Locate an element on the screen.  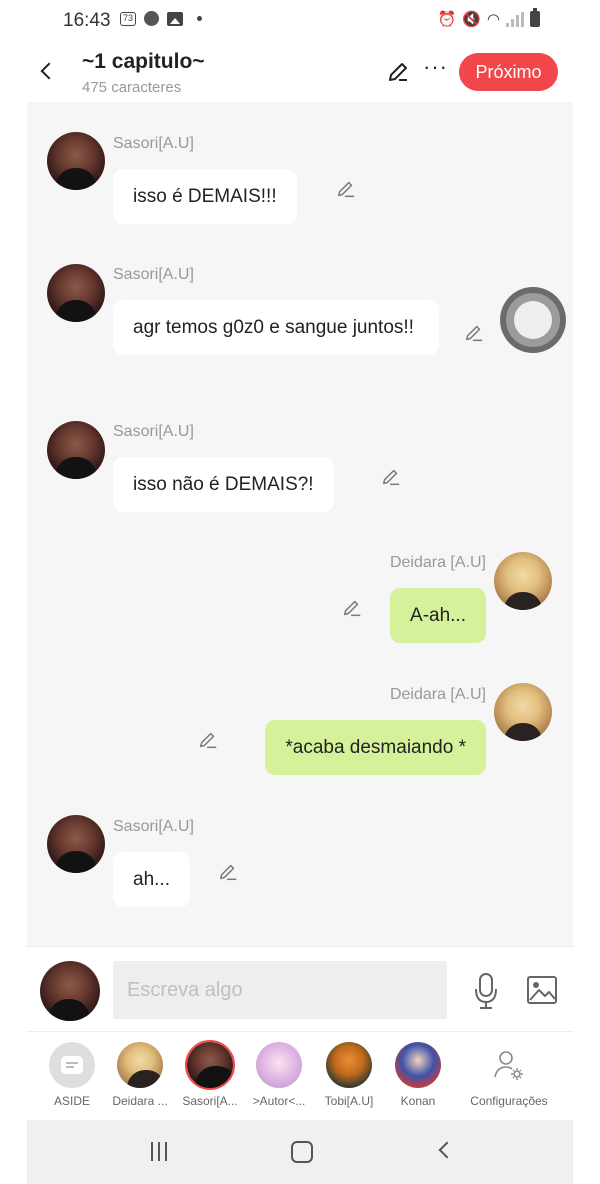
settings-button: Configurações is located at coordinates (509, 1075).